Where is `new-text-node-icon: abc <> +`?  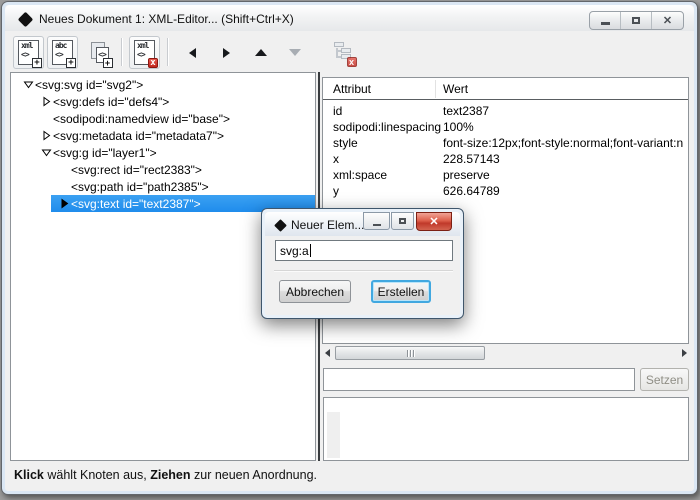 new-text-node-icon: abc <> + is located at coordinates (64, 54).